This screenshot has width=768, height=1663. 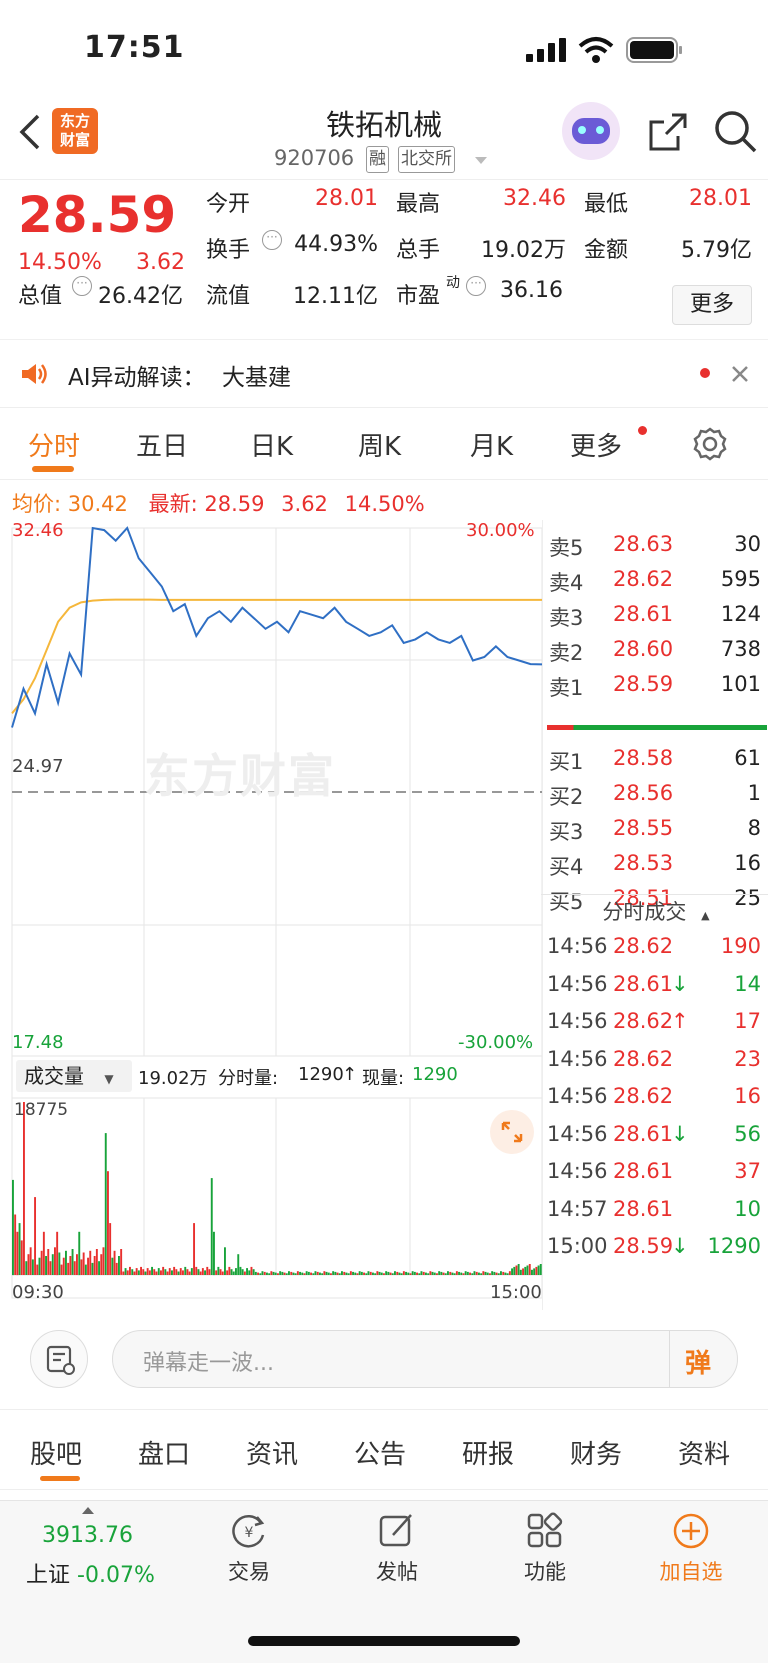 What do you see at coordinates (384, 1641) in the screenshot?
I see `home-indicator` at bounding box center [384, 1641].